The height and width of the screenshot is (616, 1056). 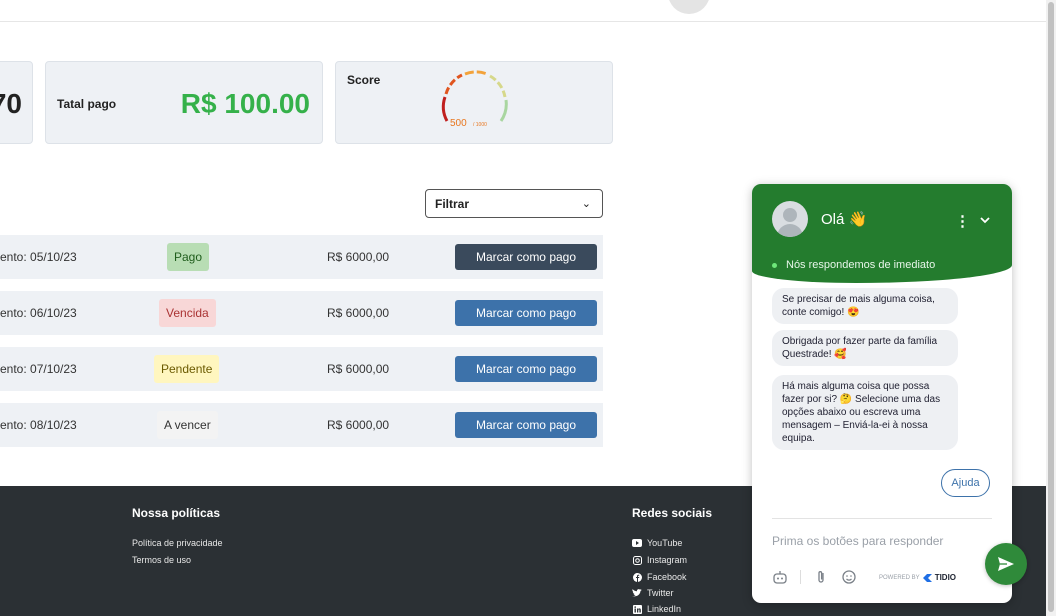 I want to click on chat-status-text: Nós respondemos de imediato, so click(x=861, y=265).